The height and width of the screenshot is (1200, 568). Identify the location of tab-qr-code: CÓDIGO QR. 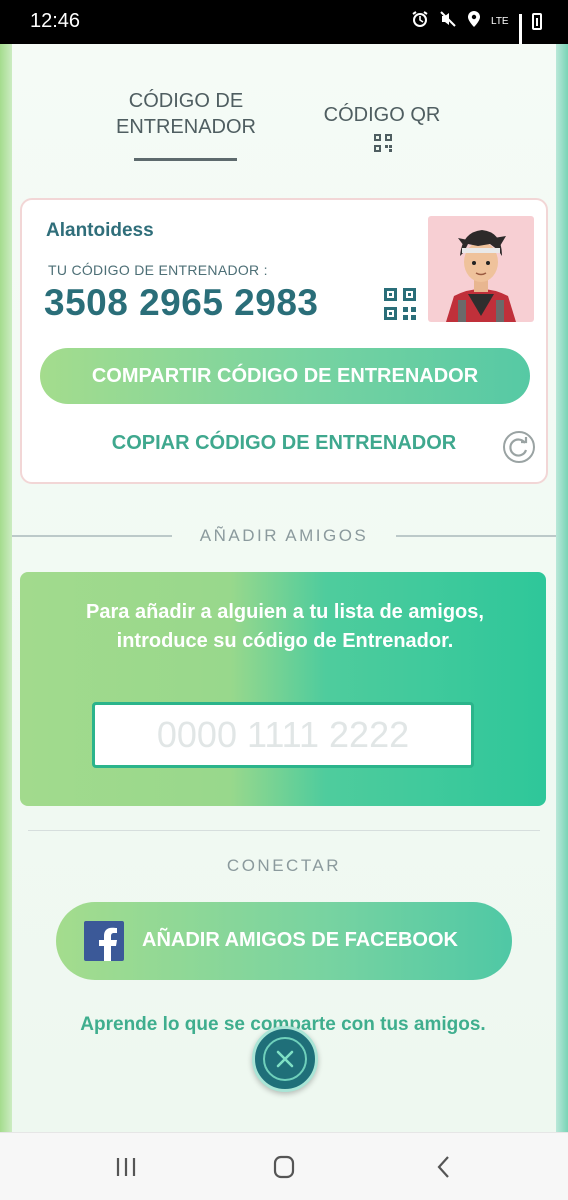
(382, 115).